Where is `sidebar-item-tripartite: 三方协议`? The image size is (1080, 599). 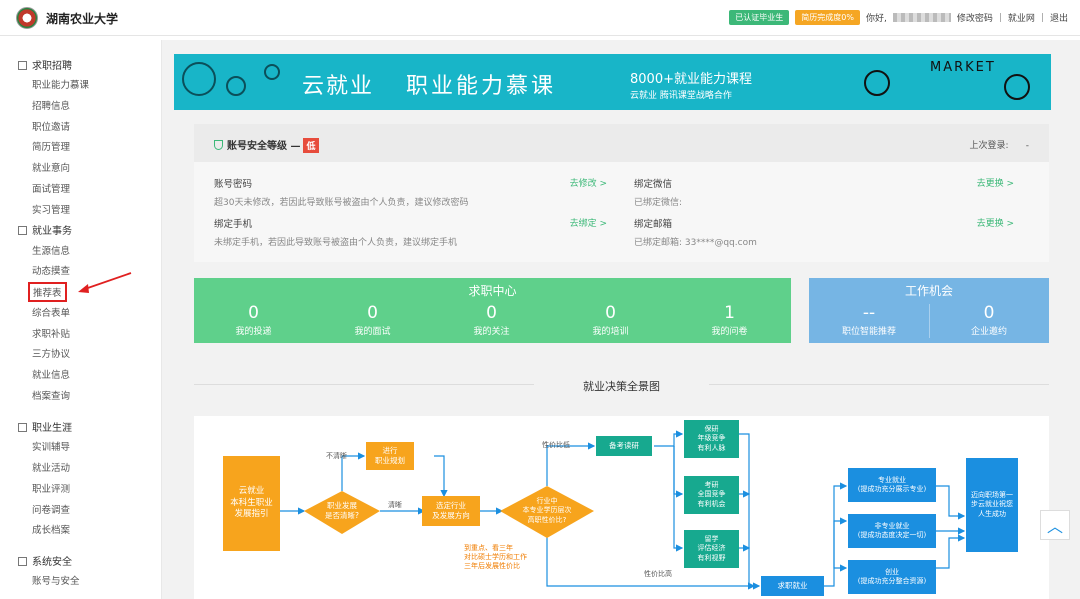 sidebar-item-tripartite: 三方协议 is located at coordinates (51, 353).